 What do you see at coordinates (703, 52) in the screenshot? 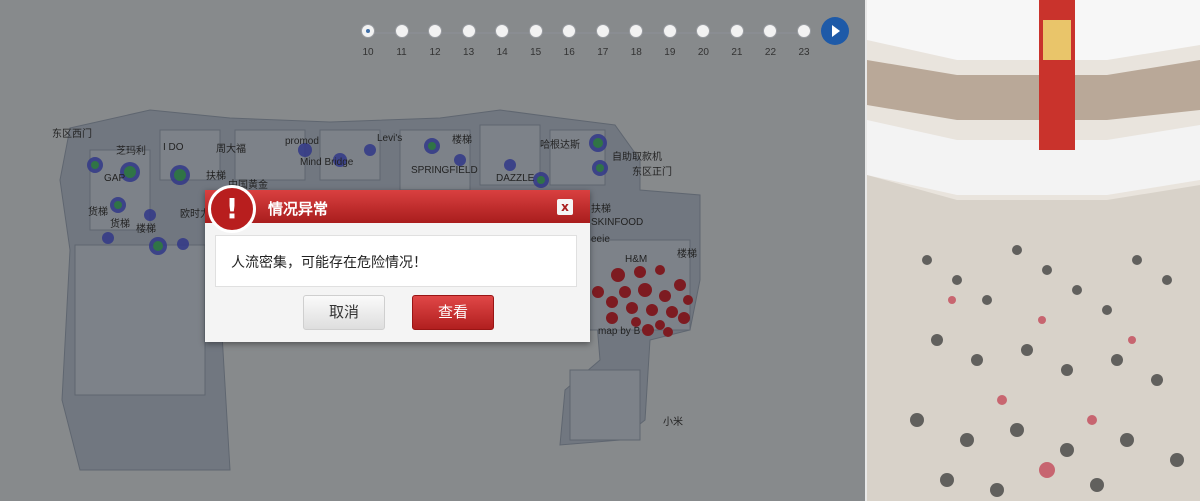
I see `timeline-label: 20` at bounding box center [703, 52].